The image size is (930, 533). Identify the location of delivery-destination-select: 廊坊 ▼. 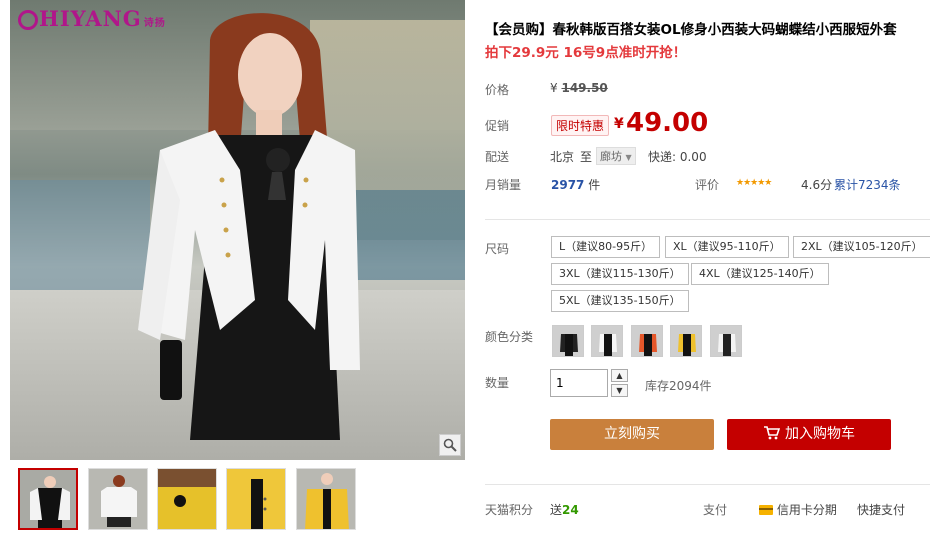
(616, 156).